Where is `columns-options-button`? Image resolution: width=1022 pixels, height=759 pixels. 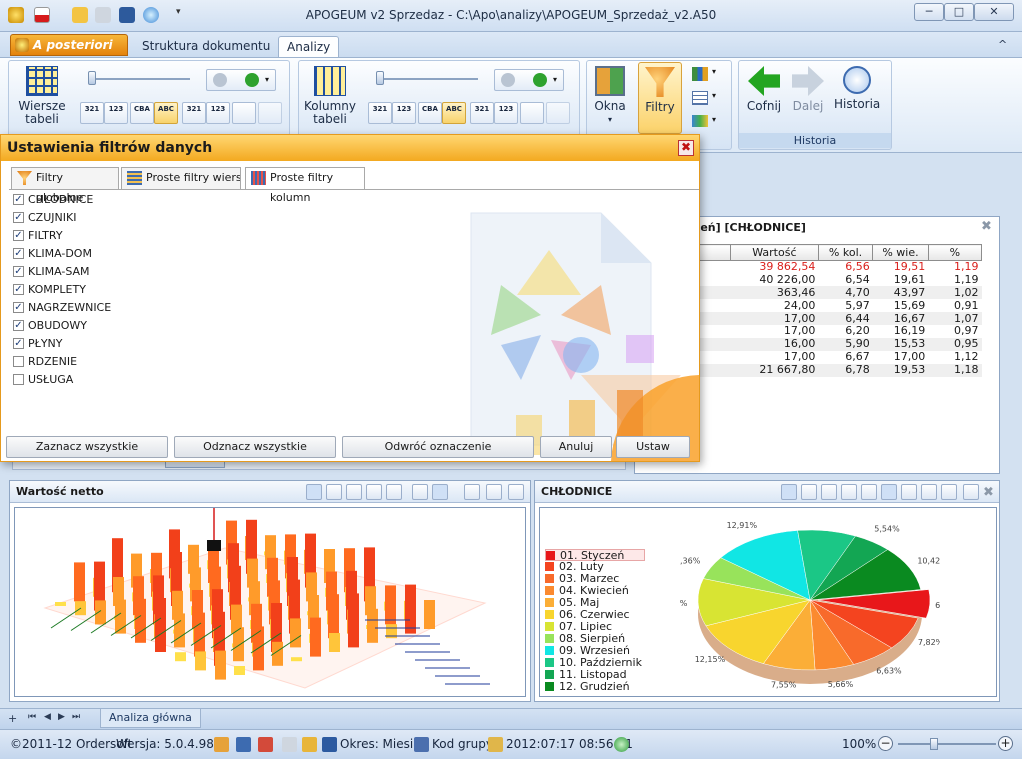
columns-options-button is located at coordinates (558, 113).